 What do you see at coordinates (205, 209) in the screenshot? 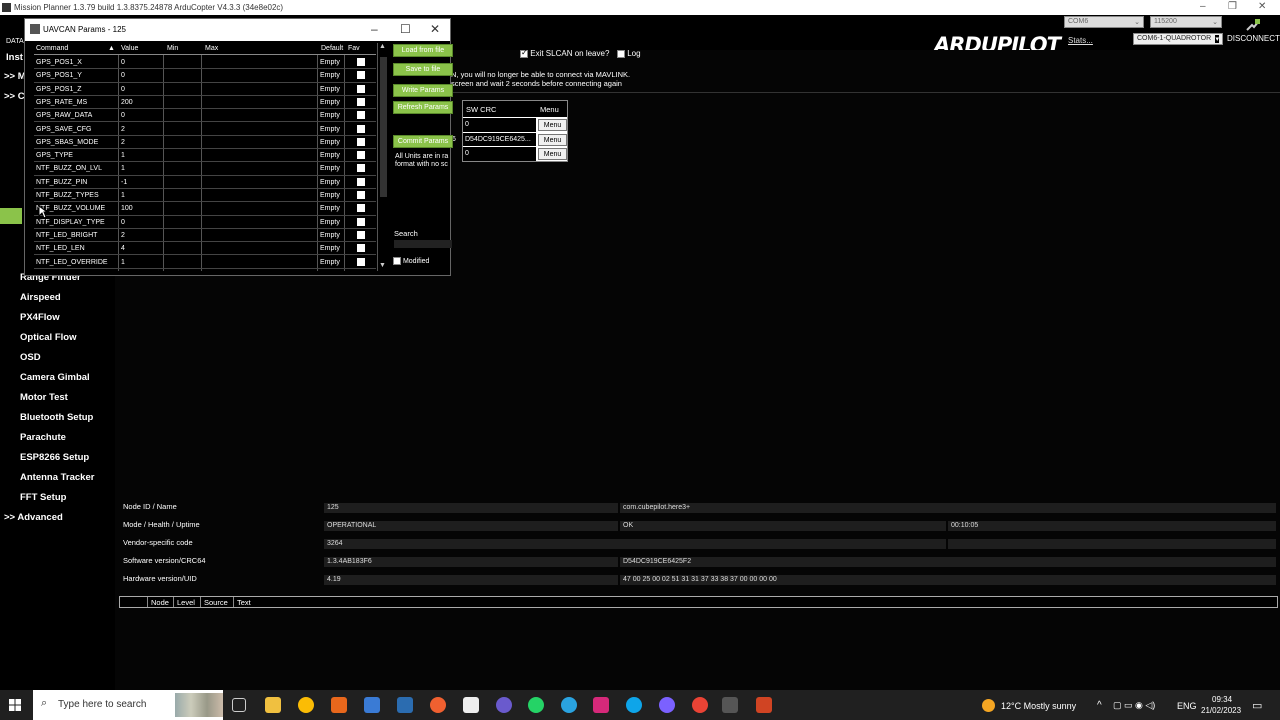
I see `param-row: NTF_BUZZ_VOLUME 100 Empty` at bounding box center [205, 209].